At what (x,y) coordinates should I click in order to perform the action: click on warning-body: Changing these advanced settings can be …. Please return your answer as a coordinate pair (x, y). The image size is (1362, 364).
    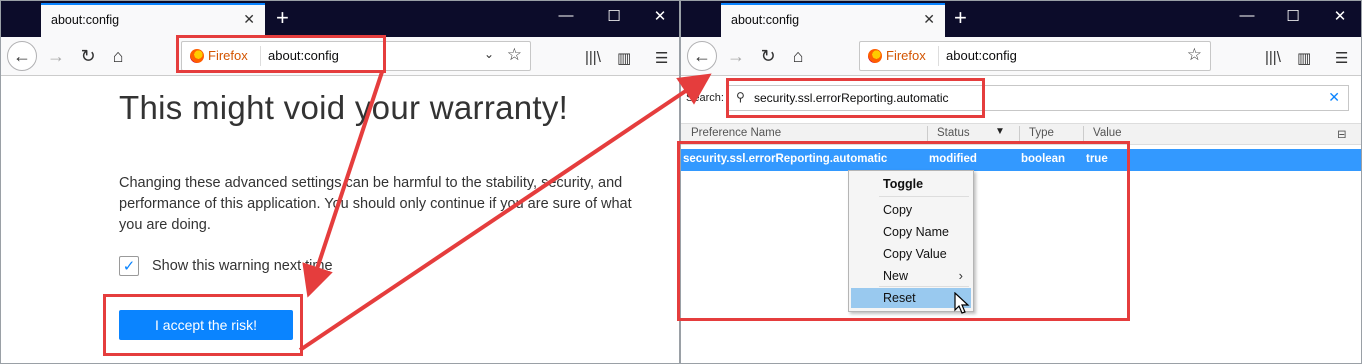
    Looking at the image, I should click on (375, 204).